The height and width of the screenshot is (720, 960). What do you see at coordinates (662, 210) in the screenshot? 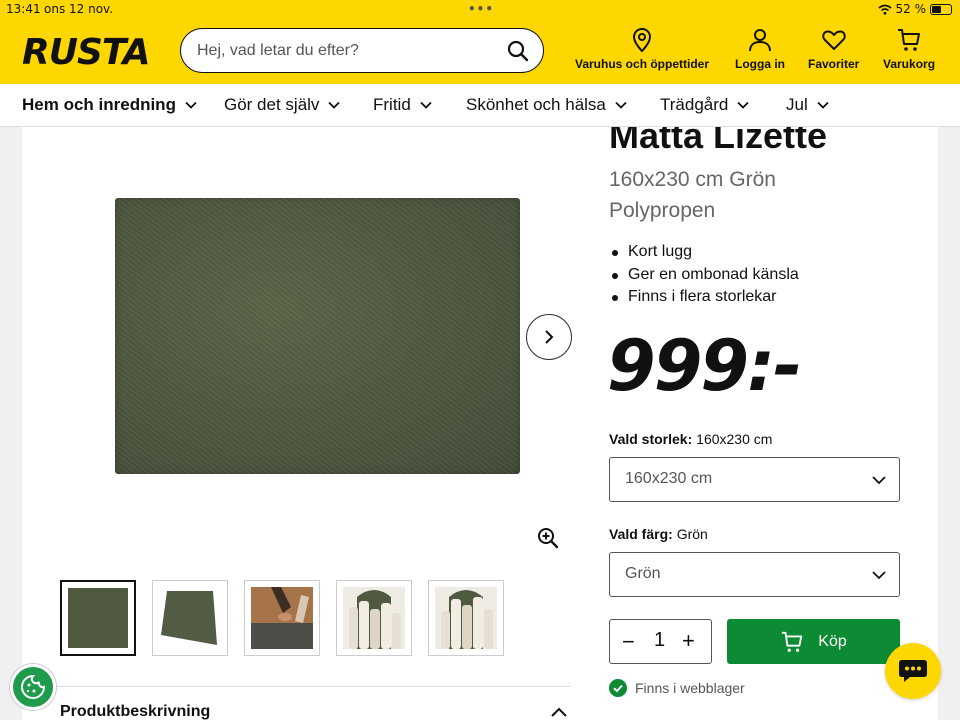
I see `product-subtitle-material: Polypropen` at bounding box center [662, 210].